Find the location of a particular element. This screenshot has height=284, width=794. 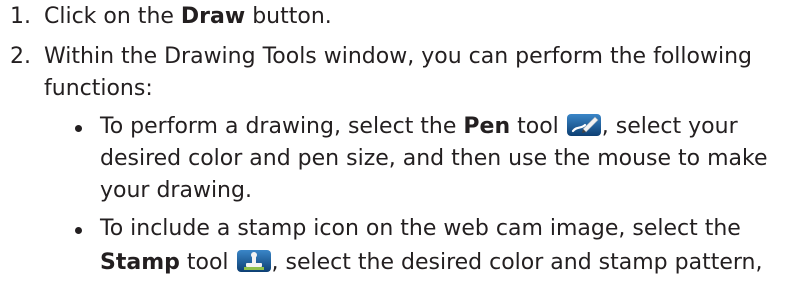

draw-term: Draw is located at coordinates (213, 16).